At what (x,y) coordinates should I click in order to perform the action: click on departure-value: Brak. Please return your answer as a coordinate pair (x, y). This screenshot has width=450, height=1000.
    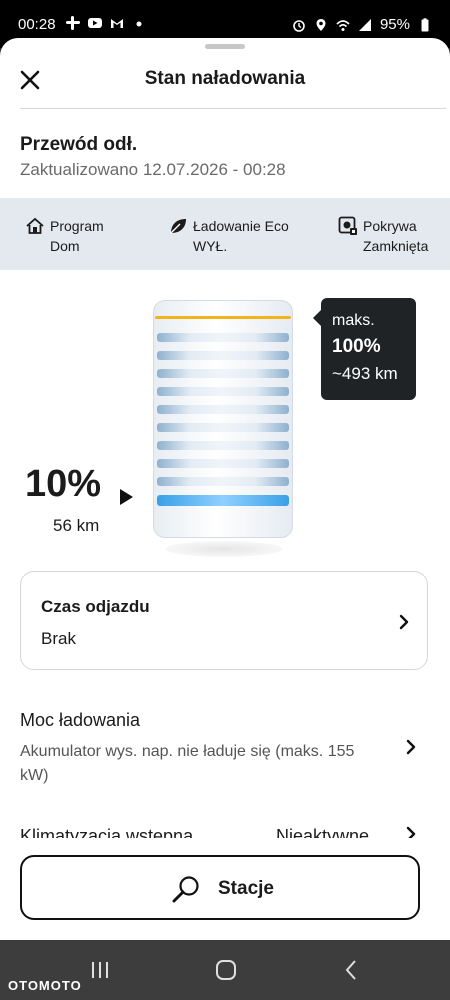
    Looking at the image, I should click on (58, 638).